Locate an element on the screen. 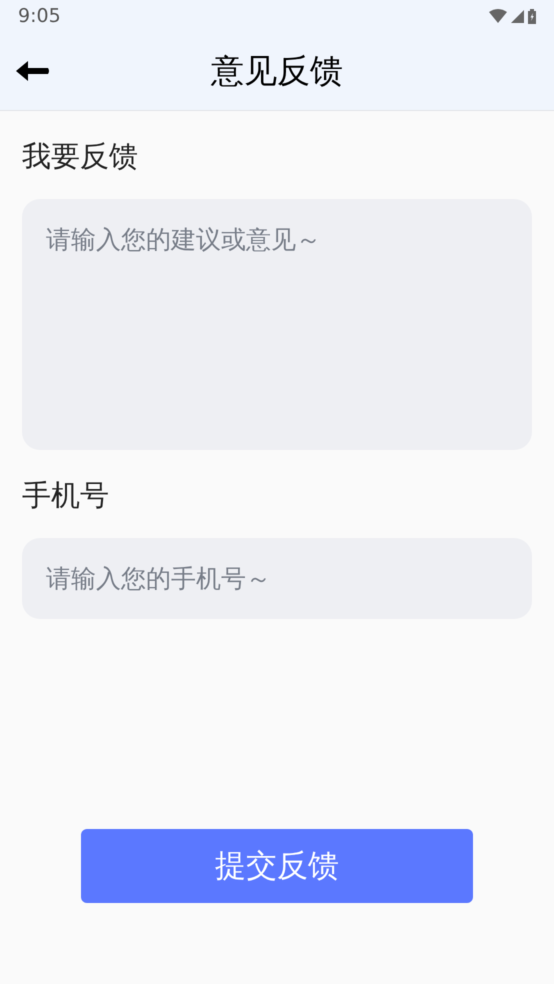 The height and width of the screenshot is (984, 554). field-label: 手机号 is located at coordinates (66, 495).